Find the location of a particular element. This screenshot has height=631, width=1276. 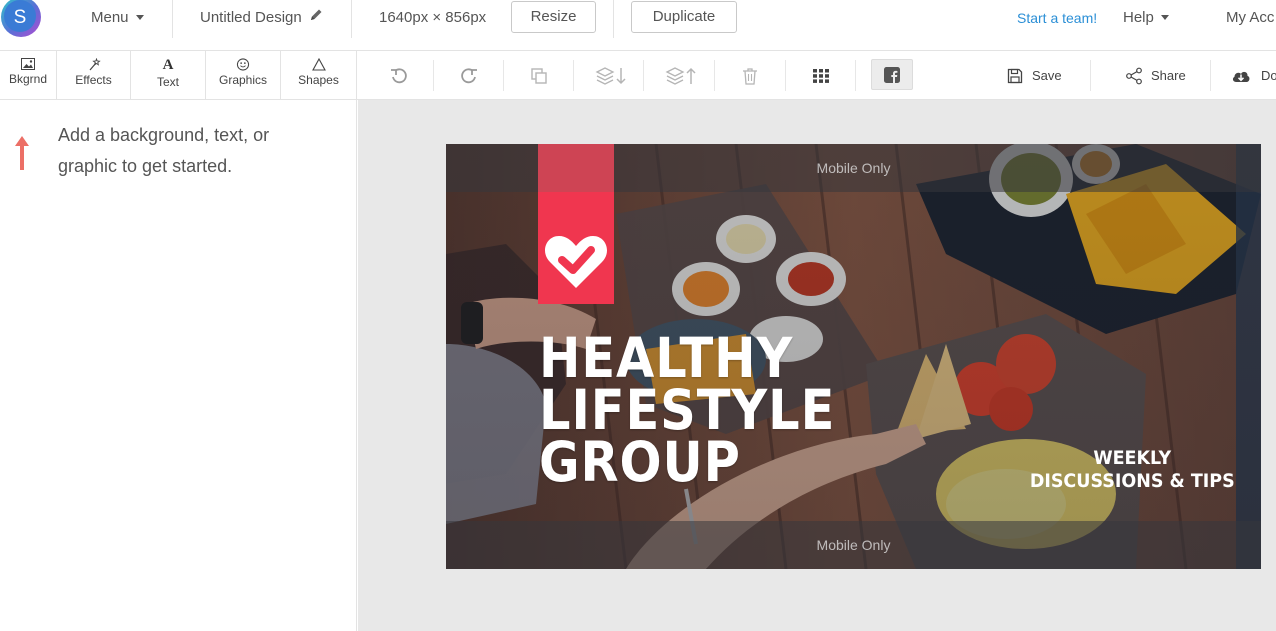

tab-label: Shapes is located at coordinates (318, 80).